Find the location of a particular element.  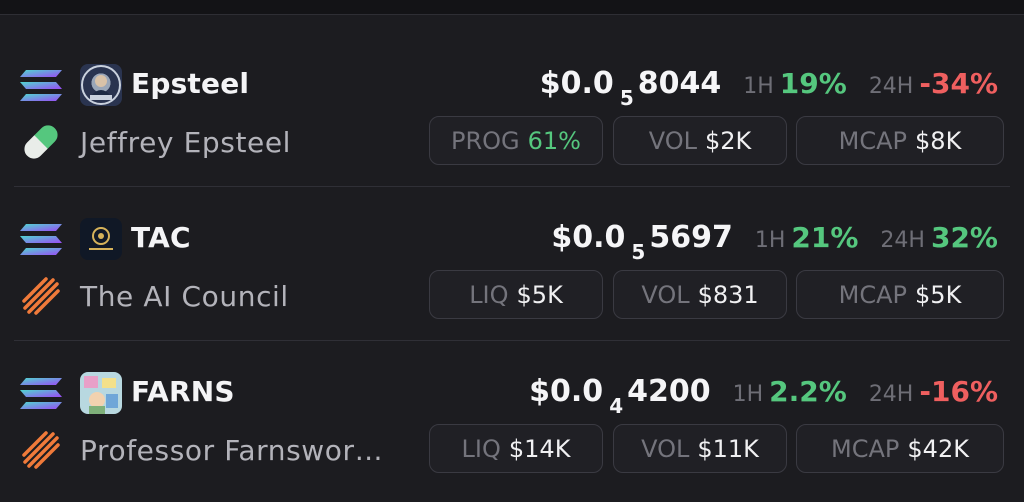

change-24h-value: 32% is located at coordinates (964, 237).